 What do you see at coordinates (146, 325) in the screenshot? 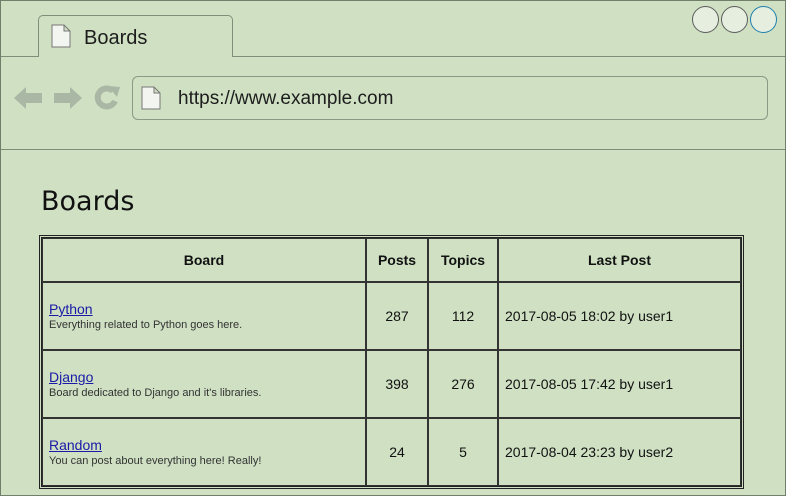
I see `board-description: Everything related to Python goes here.` at bounding box center [146, 325].